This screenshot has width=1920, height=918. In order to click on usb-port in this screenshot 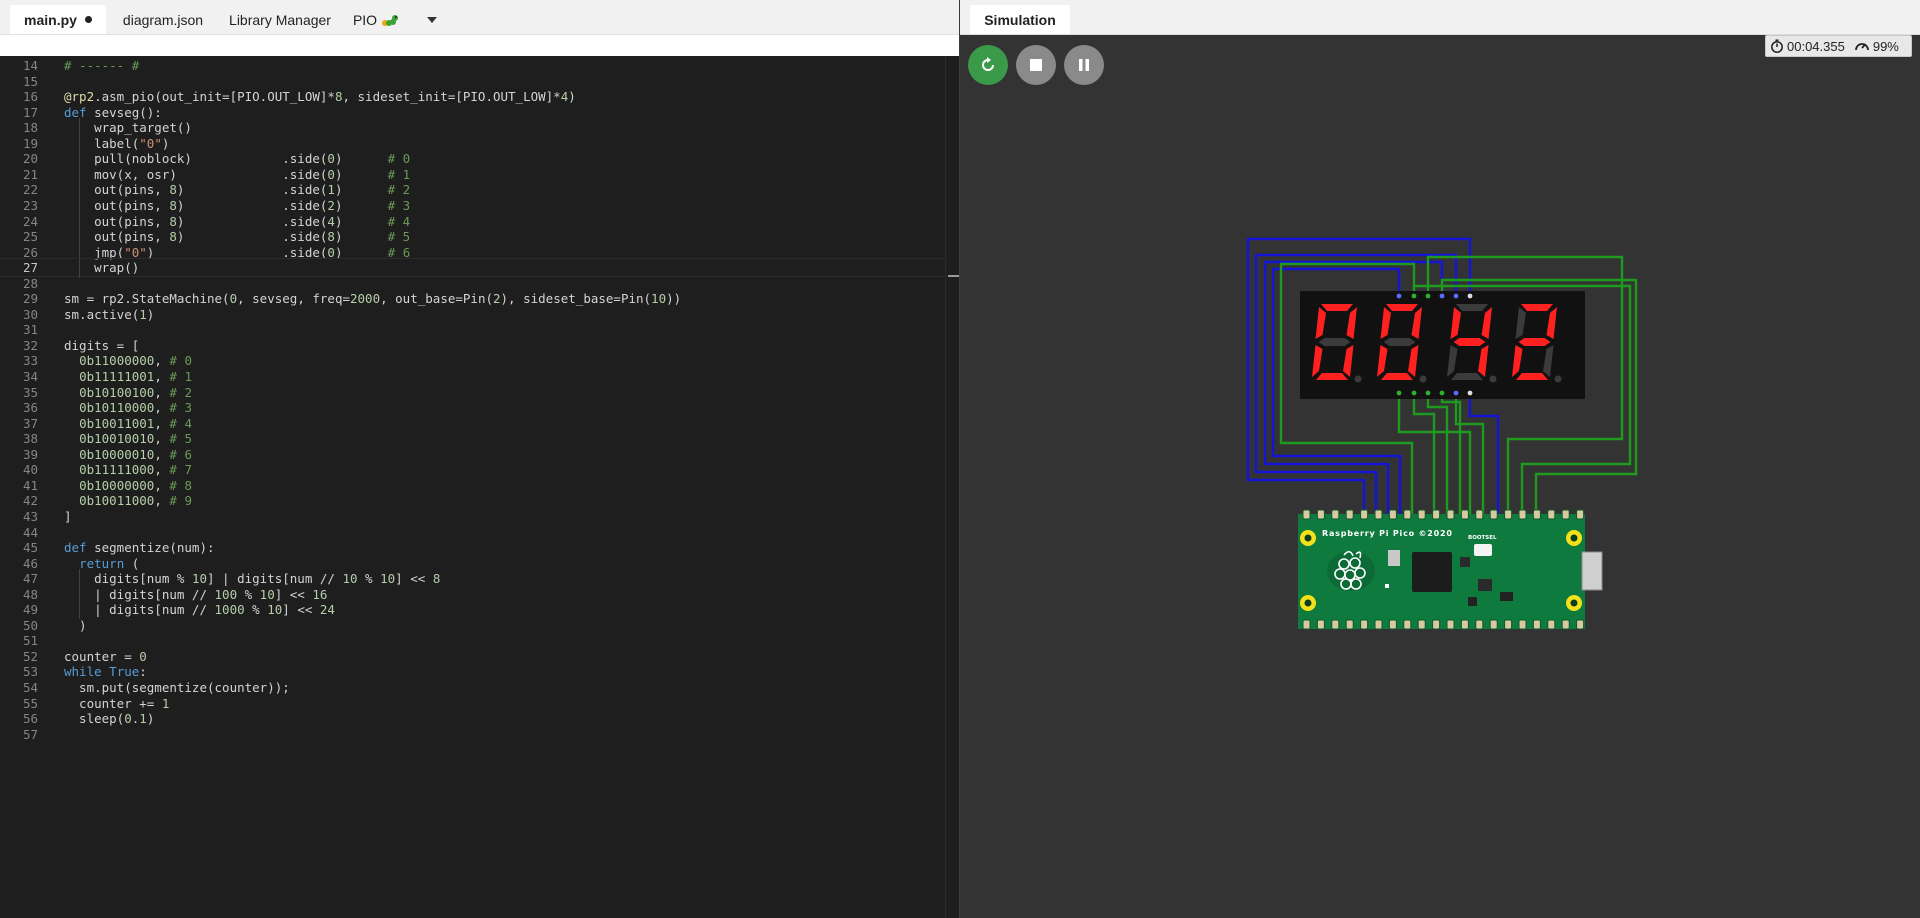, I will do `click(1592, 571)`.